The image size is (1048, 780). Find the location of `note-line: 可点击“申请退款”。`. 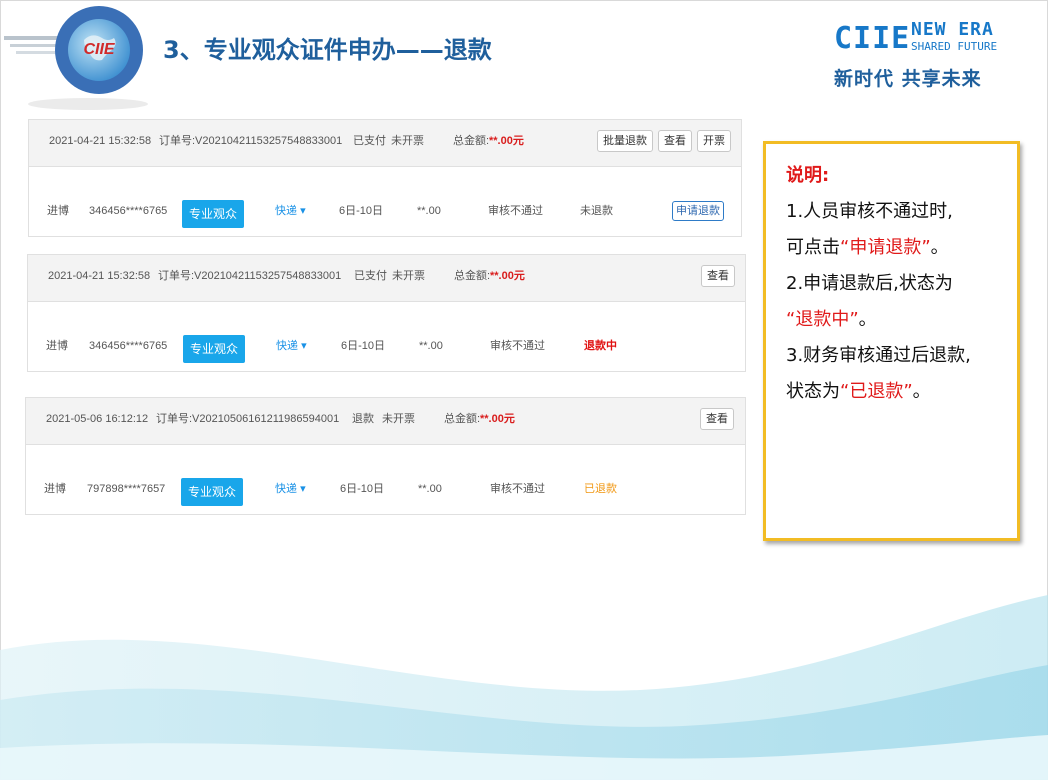

note-line: 可点击“申请退款”。 is located at coordinates (898, 248).